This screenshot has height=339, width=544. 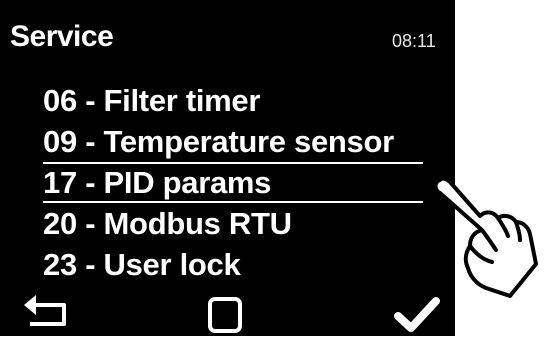 What do you see at coordinates (233, 141) in the screenshot?
I see `menu-item-temperature-sensor: 09 - Temperature sensor` at bounding box center [233, 141].